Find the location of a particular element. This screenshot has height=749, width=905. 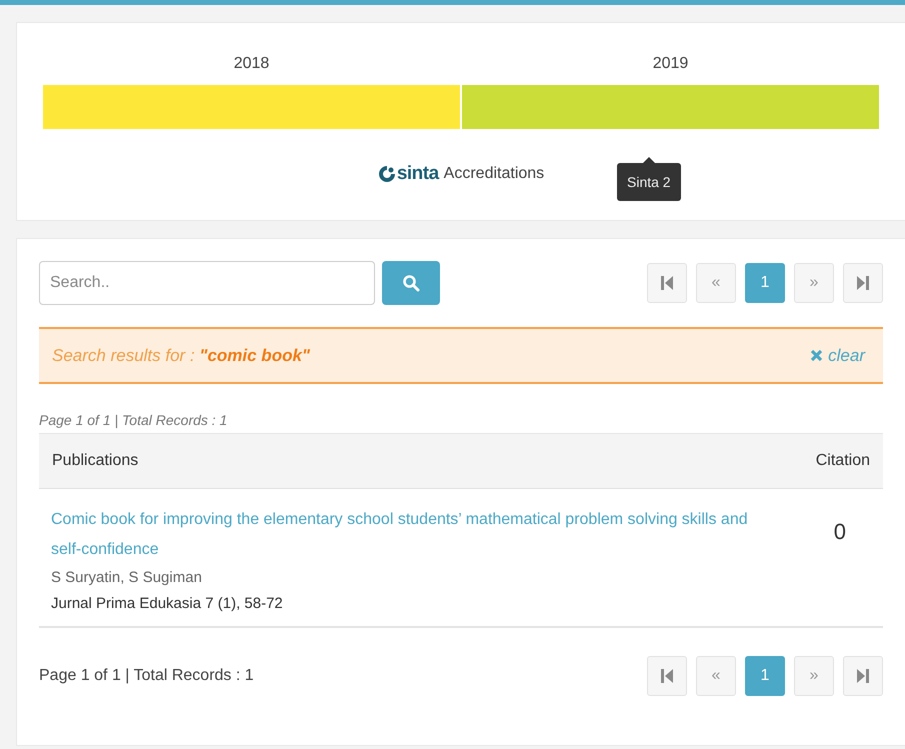

logo-icon is located at coordinates (387, 174).